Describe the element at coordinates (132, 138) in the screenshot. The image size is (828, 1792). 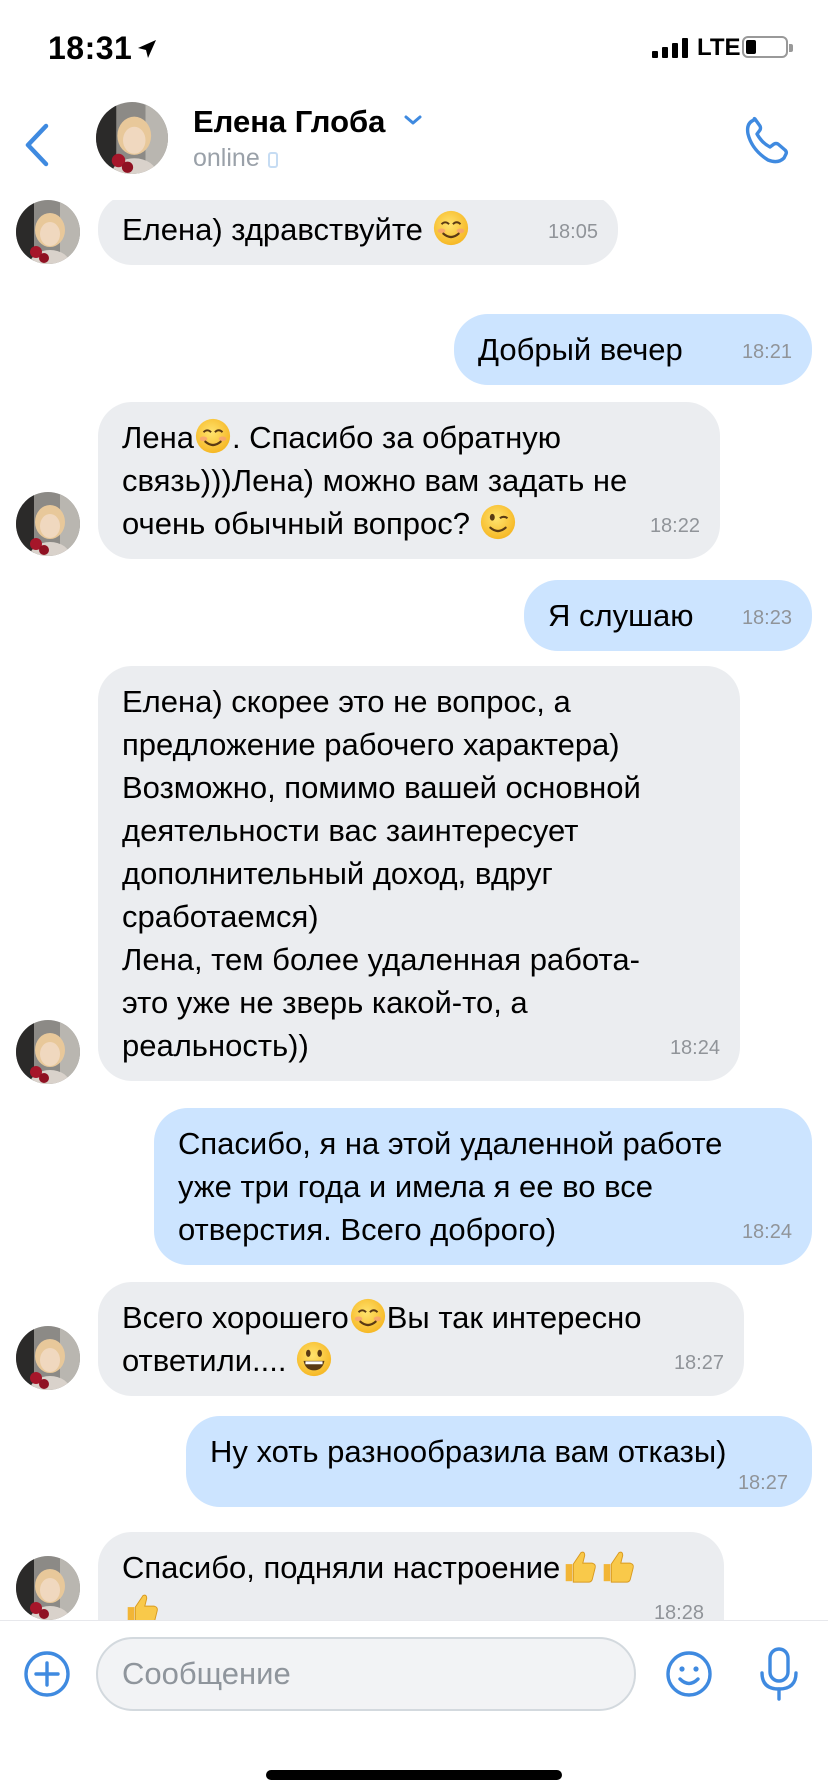
I see `contact-avatar` at that location.